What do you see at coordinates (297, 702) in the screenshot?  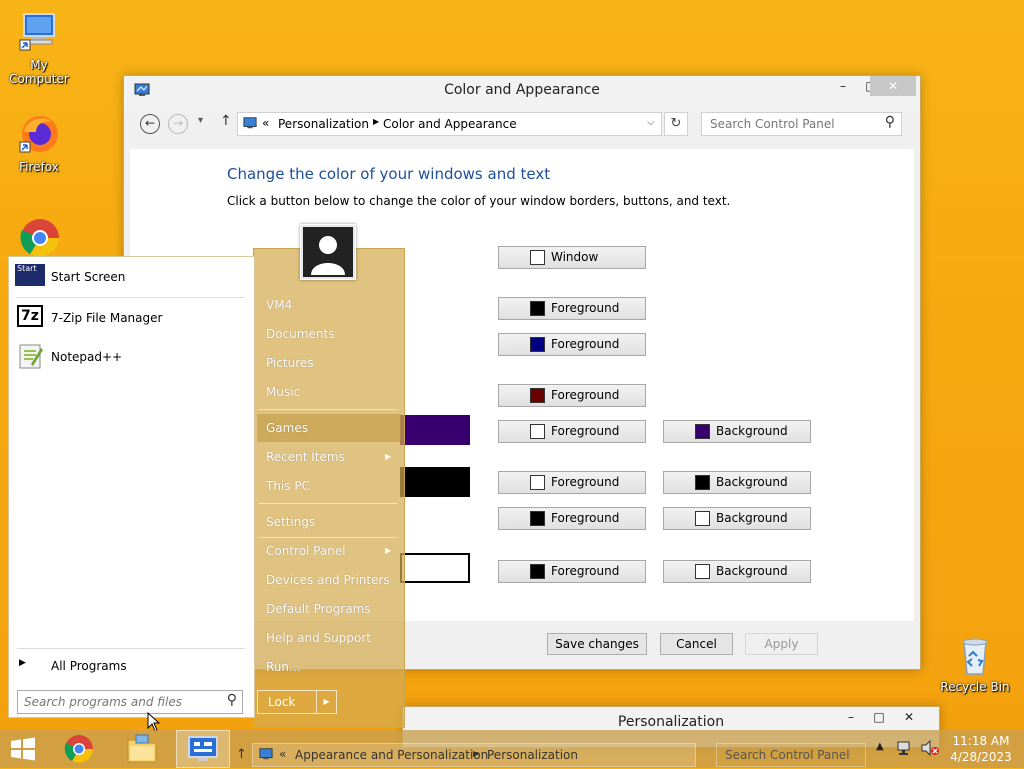 I see `lock-button: Lock ▶` at bounding box center [297, 702].